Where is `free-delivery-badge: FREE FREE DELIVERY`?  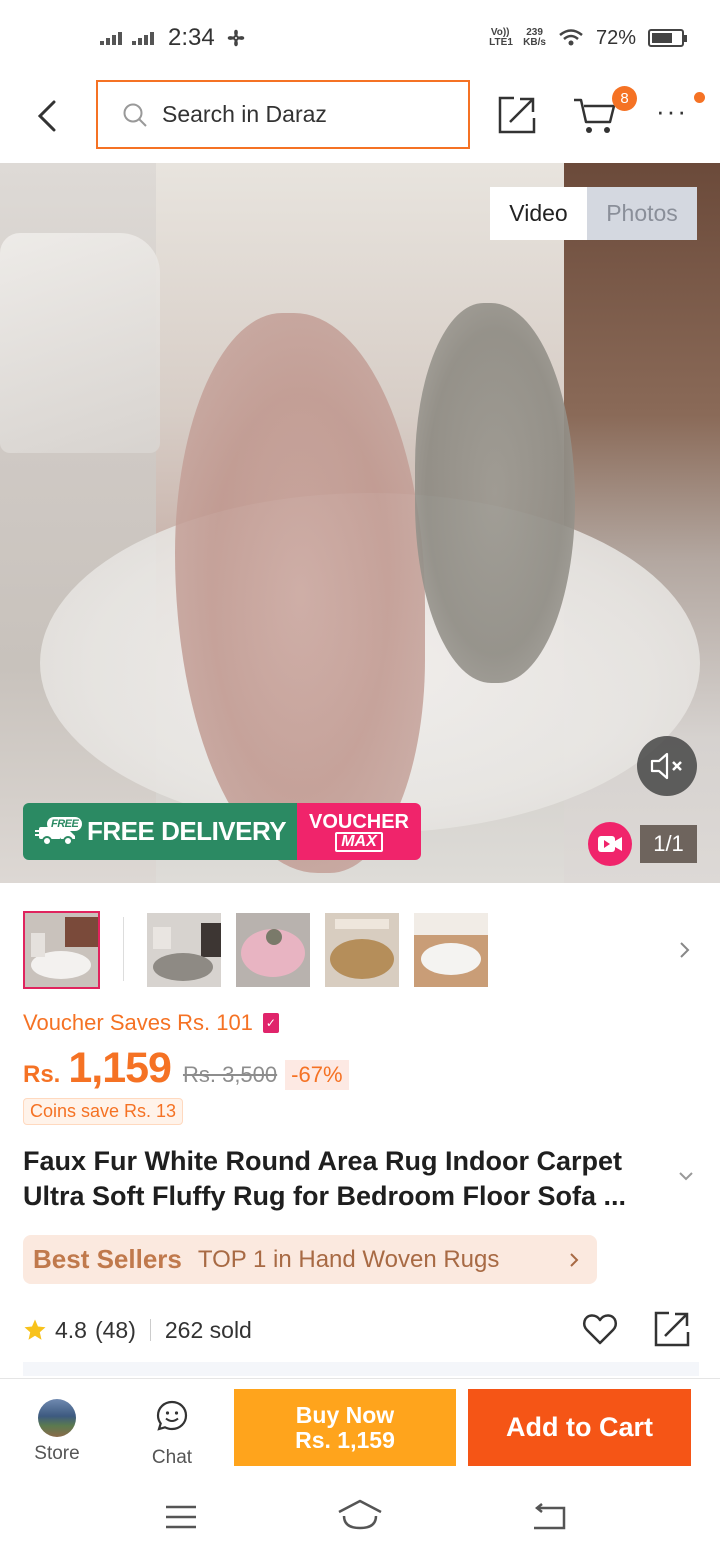 free-delivery-badge: FREE FREE DELIVERY is located at coordinates (160, 831).